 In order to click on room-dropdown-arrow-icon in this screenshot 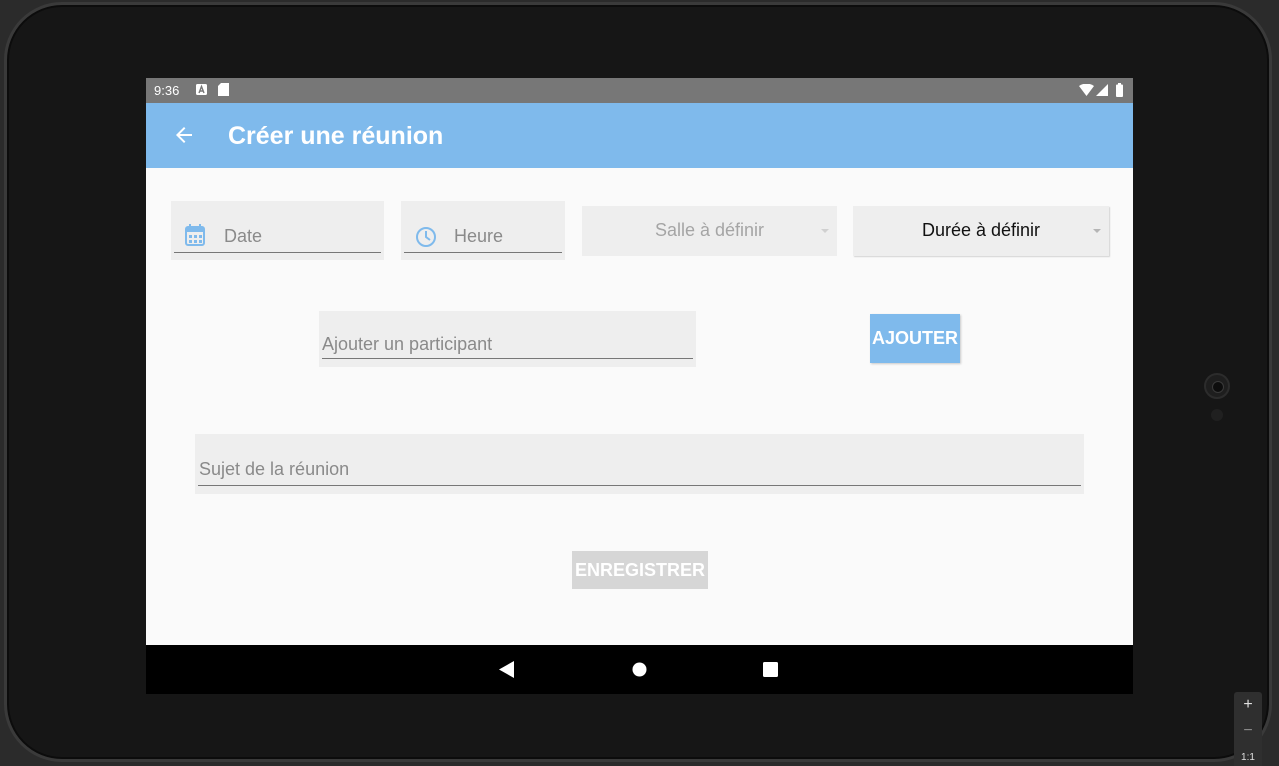, I will do `click(825, 231)`.